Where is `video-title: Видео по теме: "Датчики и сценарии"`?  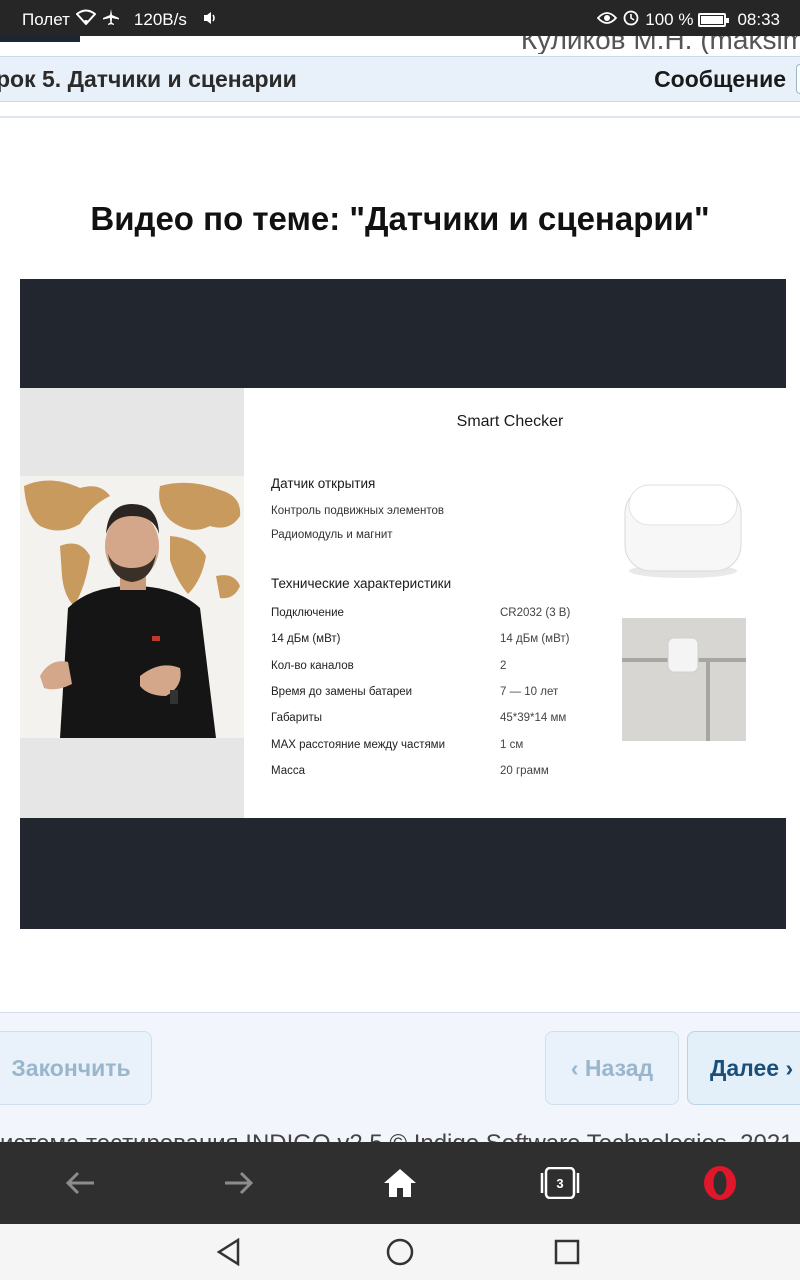 video-title: Видео по теме: "Датчики и сценарии" is located at coordinates (400, 218).